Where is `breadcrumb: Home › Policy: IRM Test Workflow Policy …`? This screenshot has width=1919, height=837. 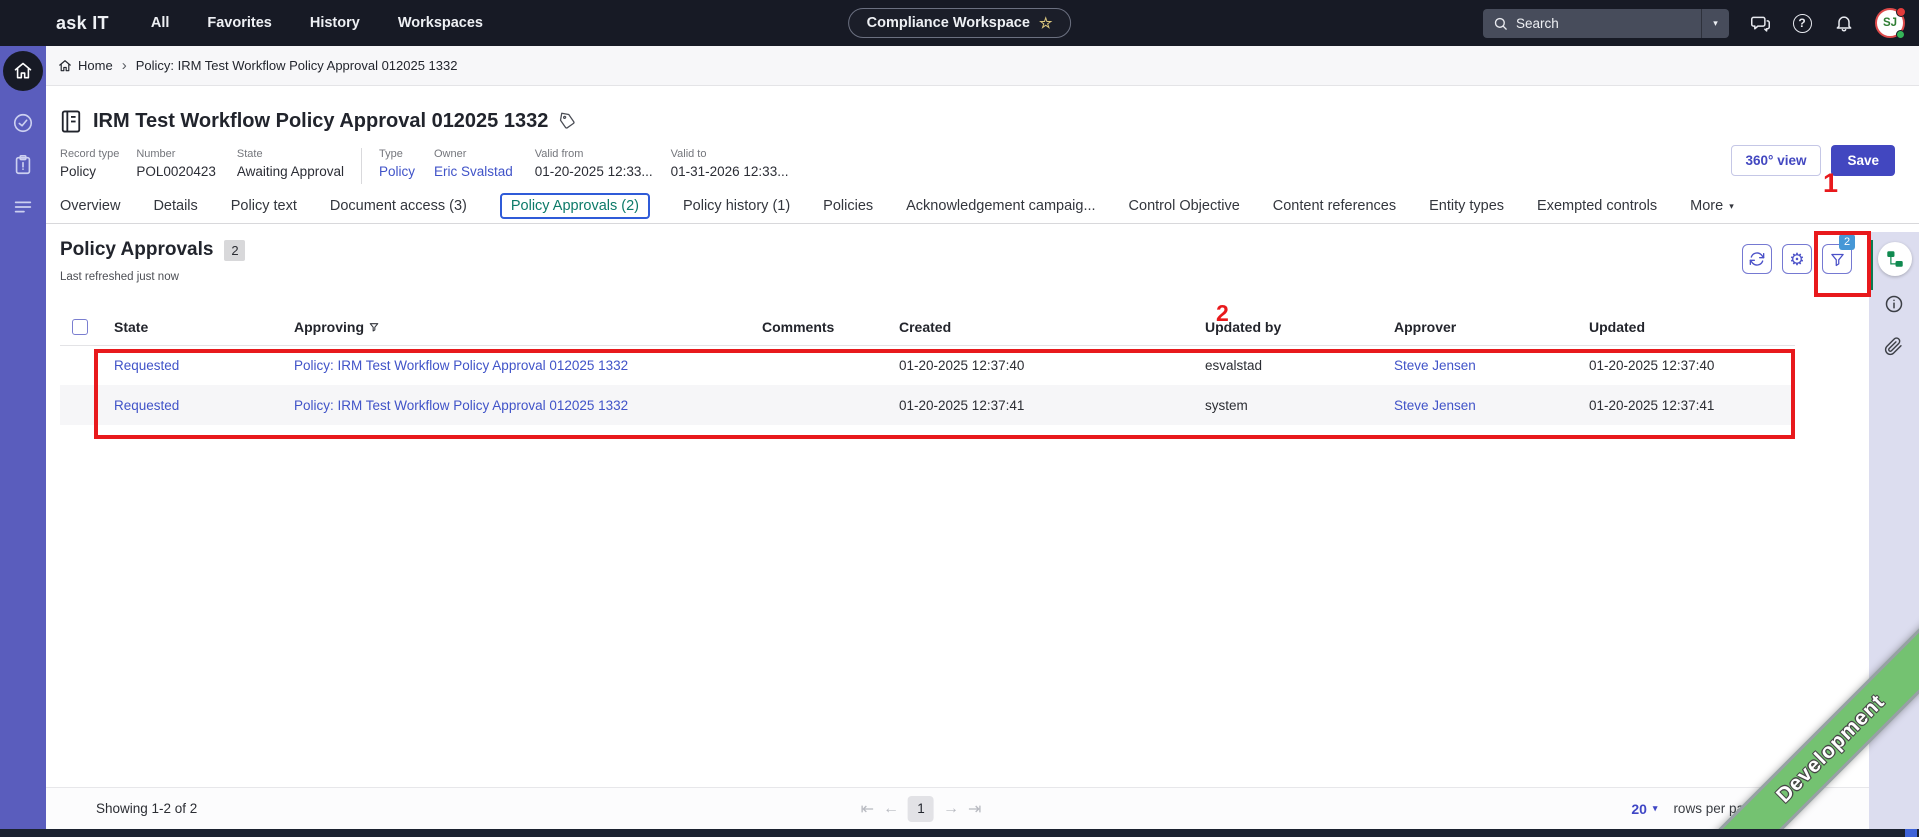
breadcrumb: Home › Policy: IRM Test Workflow Policy … is located at coordinates (982, 66).